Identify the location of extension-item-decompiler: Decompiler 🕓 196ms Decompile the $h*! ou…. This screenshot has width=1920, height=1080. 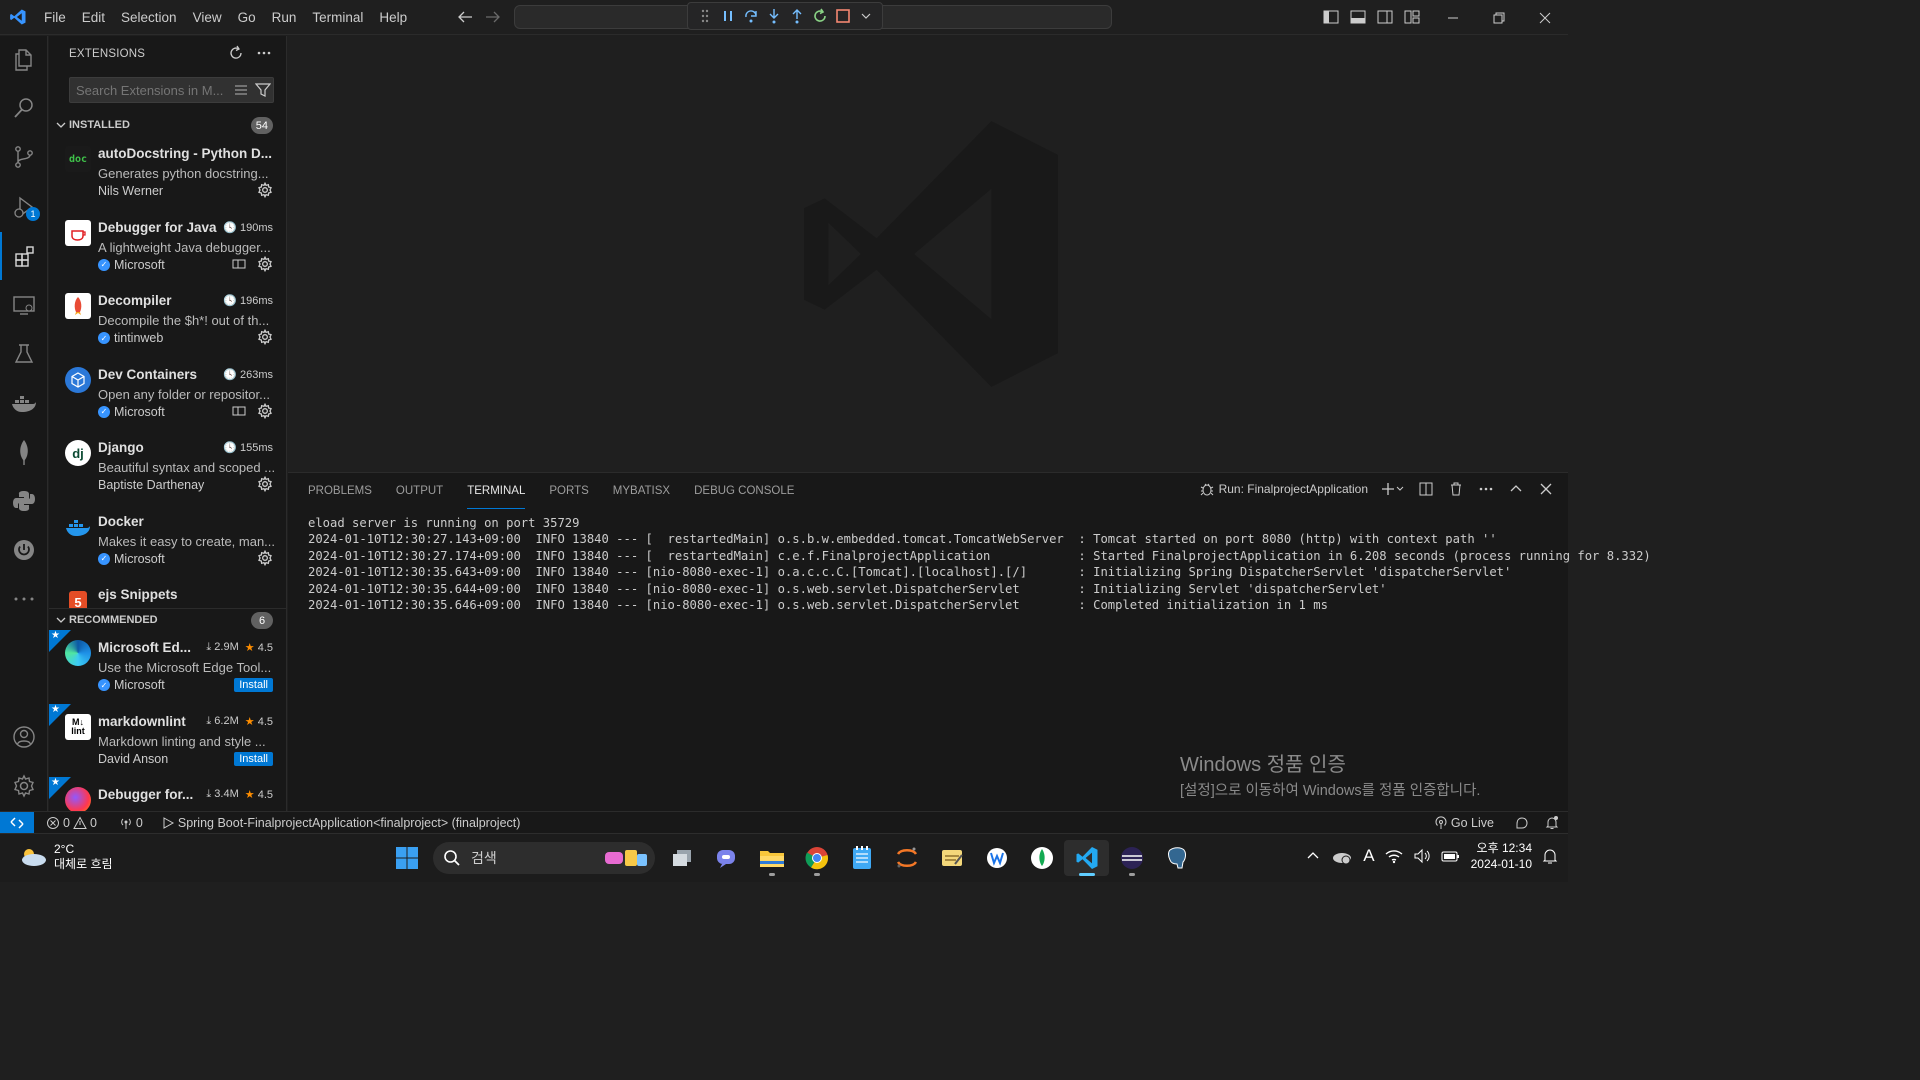
(167, 320).